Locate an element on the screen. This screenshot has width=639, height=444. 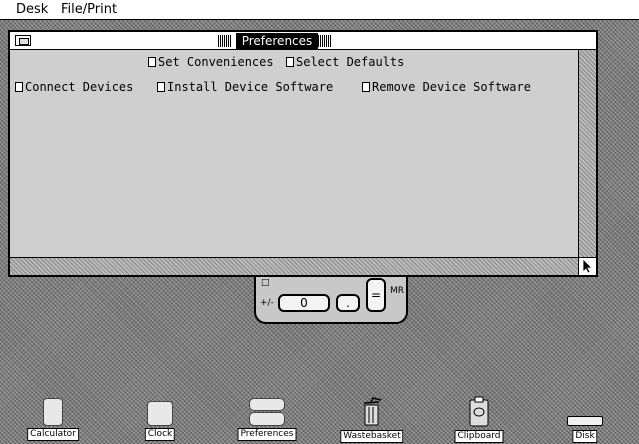
resize-handle-icon is located at coordinates (587, 266).